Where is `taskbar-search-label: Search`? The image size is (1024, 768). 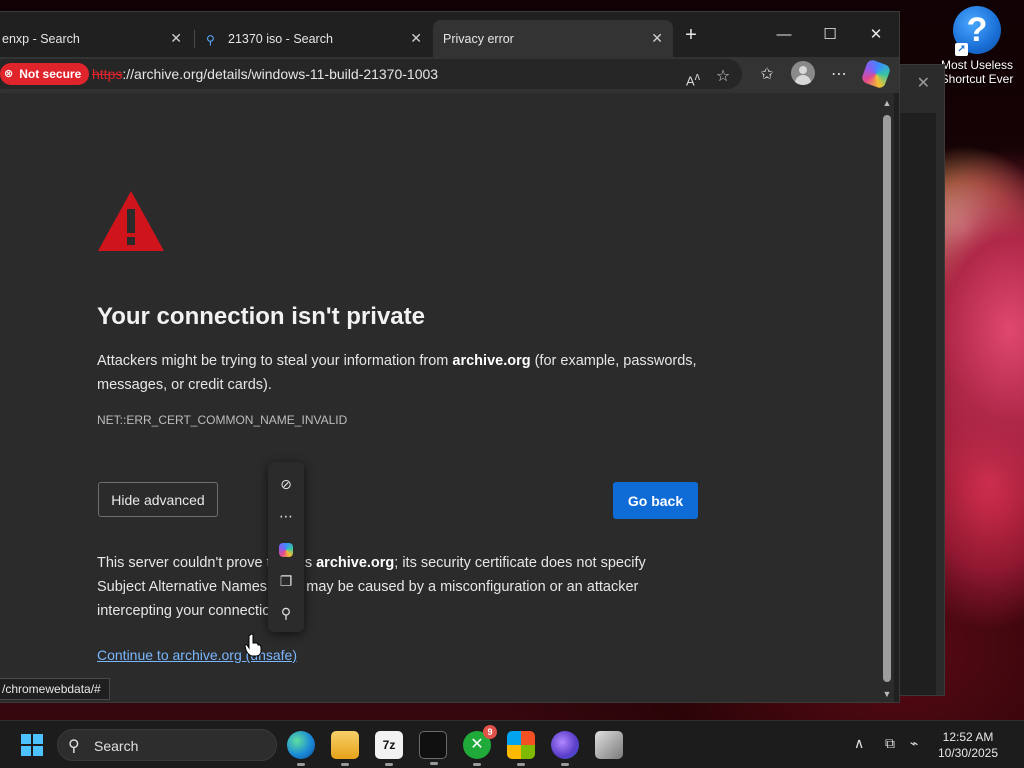 taskbar-search-label: Search is located at coordinates (116, 746).